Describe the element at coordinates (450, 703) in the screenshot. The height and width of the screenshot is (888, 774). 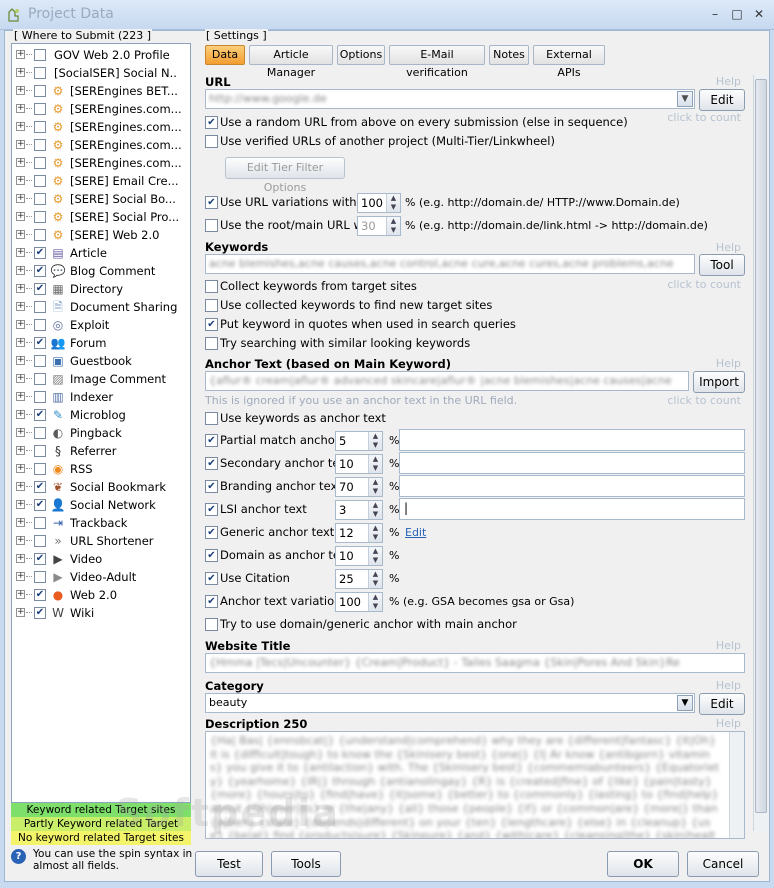
I see `category-field: beauty ▼` at that location.